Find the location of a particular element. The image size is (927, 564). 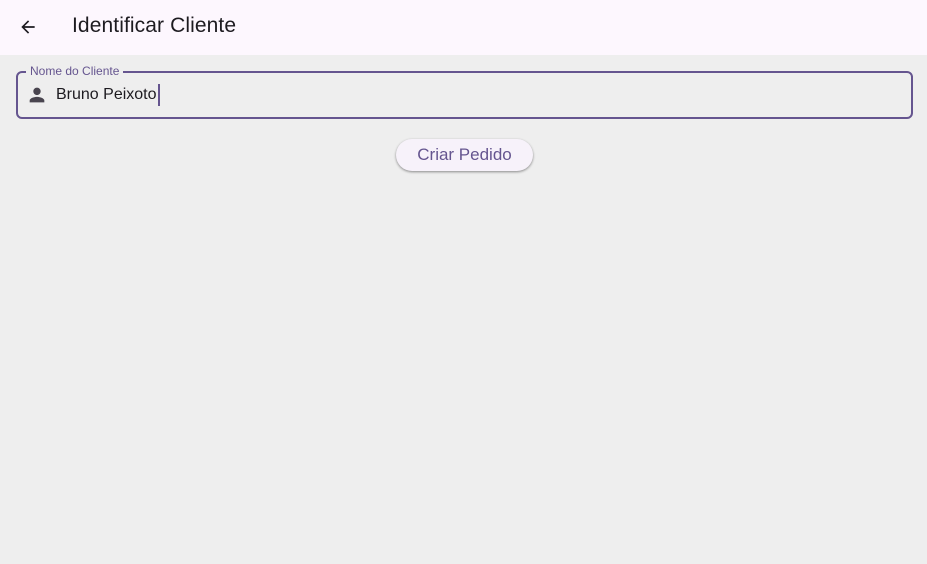

create-order-button: Criar Pedido is located at coordinates (464, 155).